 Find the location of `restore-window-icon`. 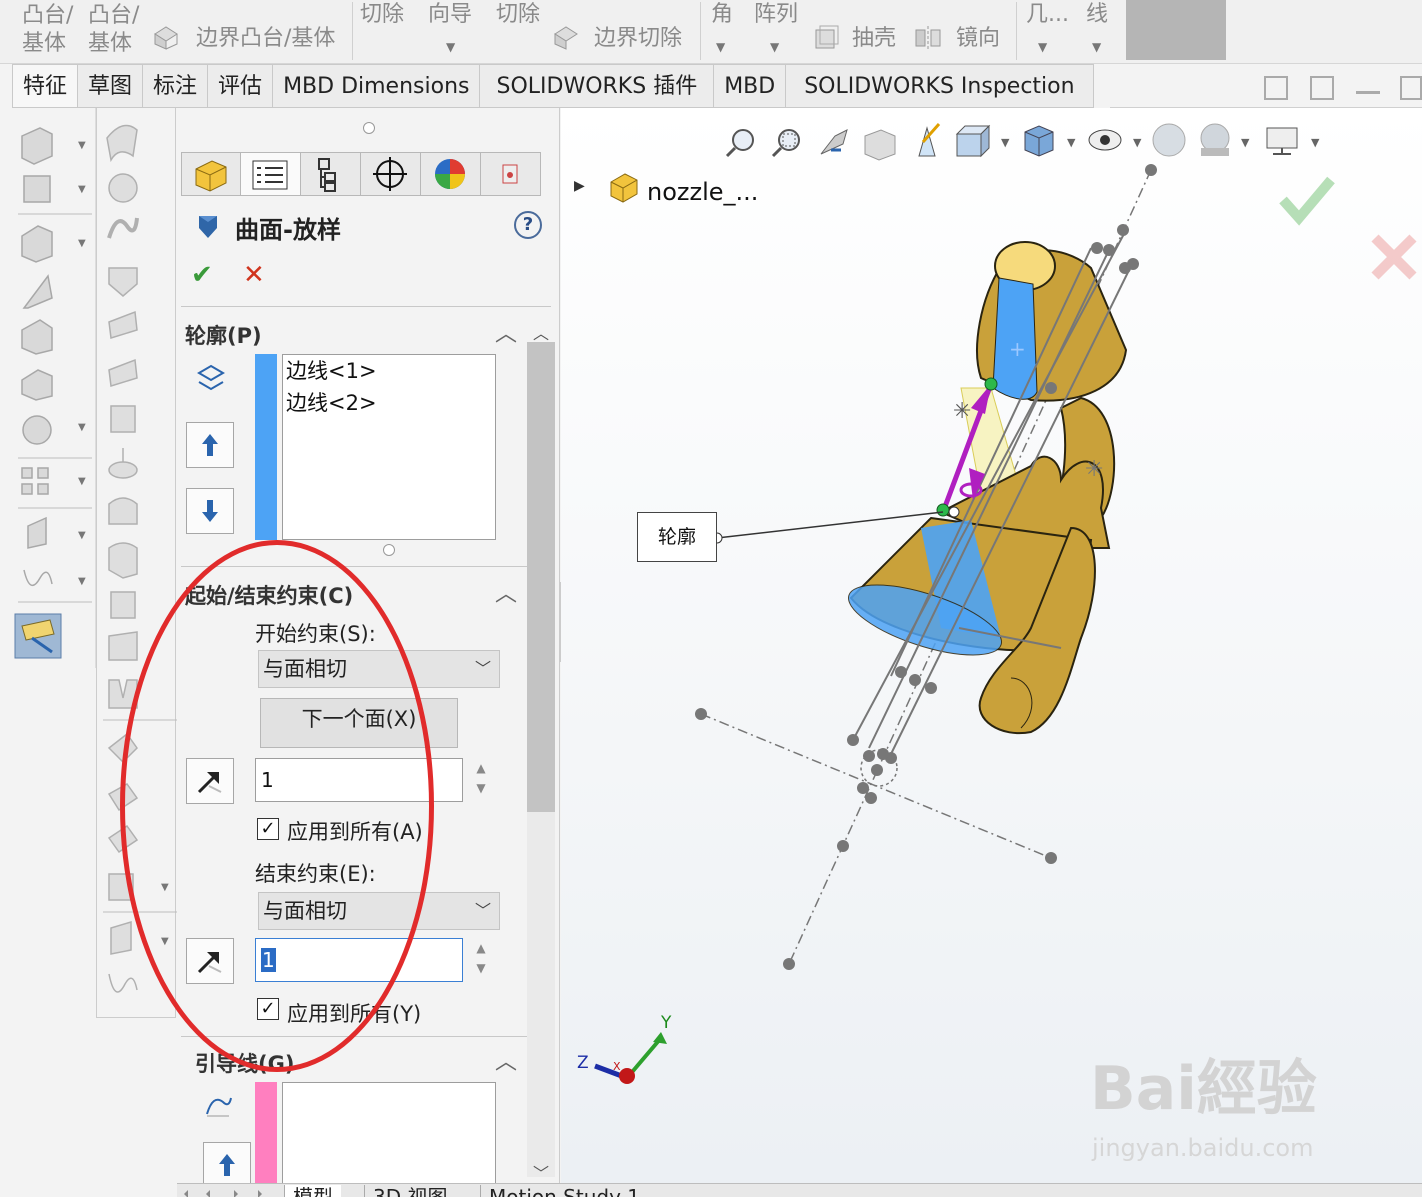

restore-window-icon is located at coordinates (1411, 88).